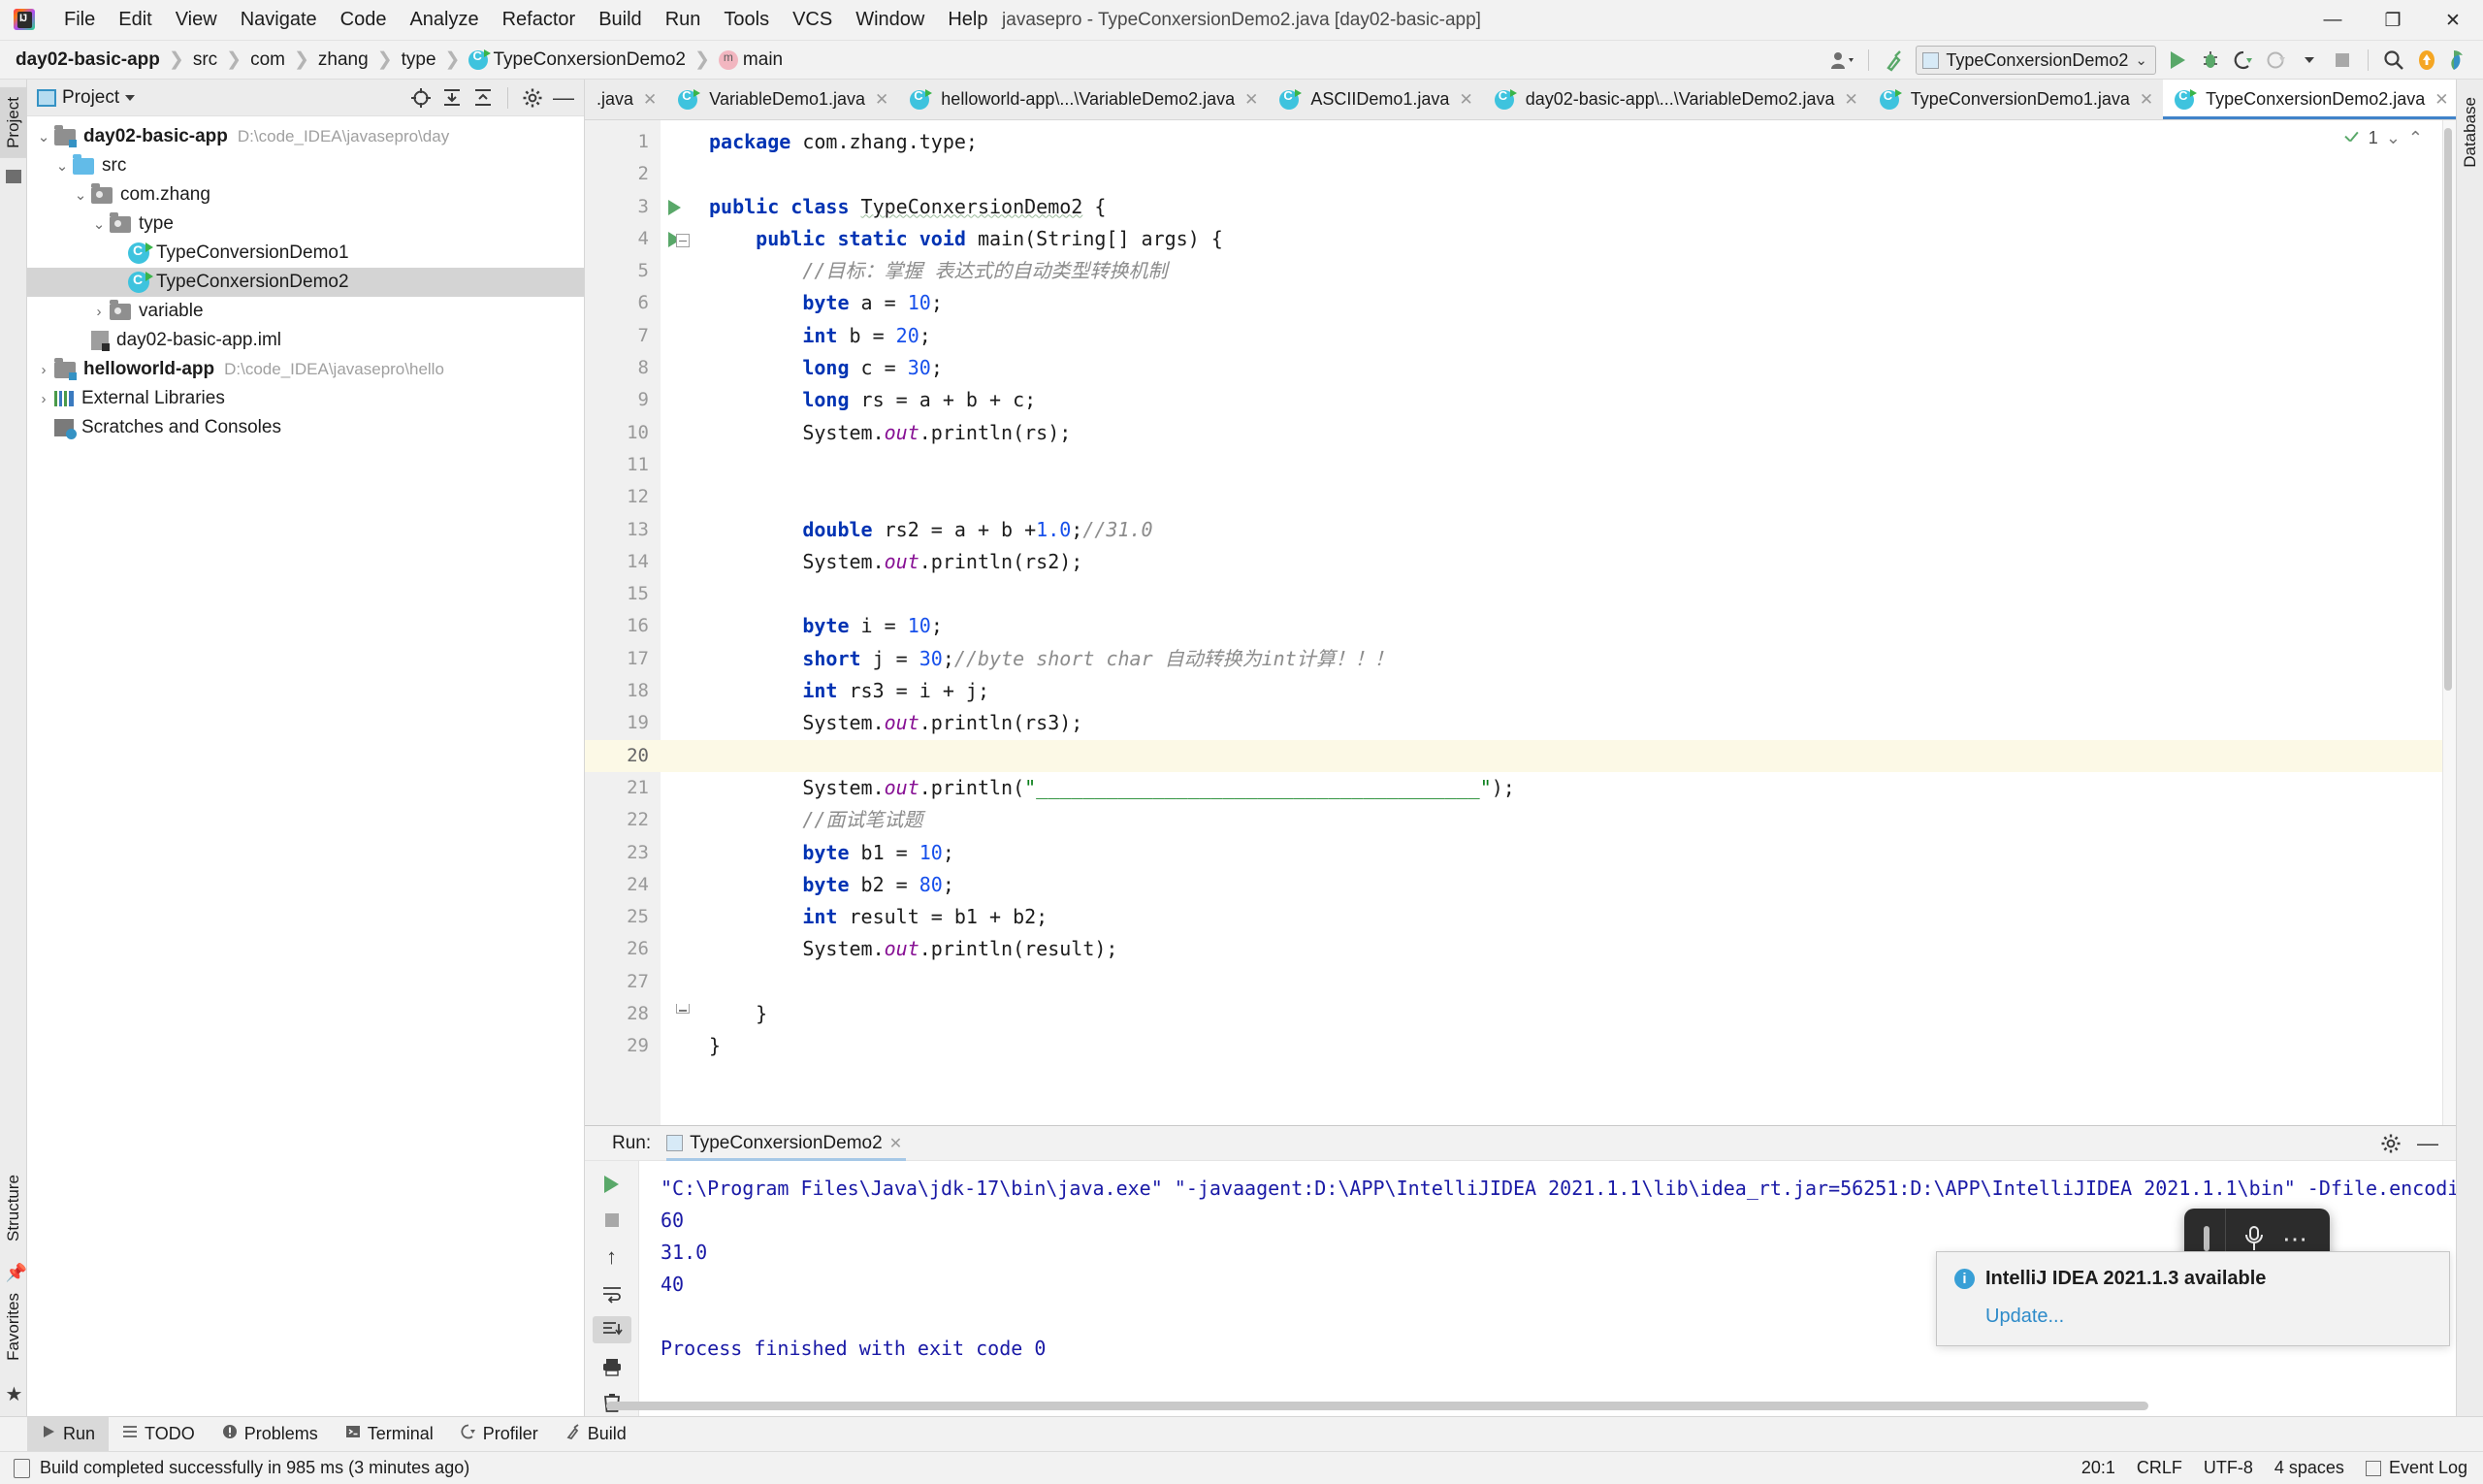 Image resolution: width=2483 pixels, height=1484 pixels. Describe the element at coordinates (1581, 368) in the screenshot. I see `code-line: long c = 30;` at that location.